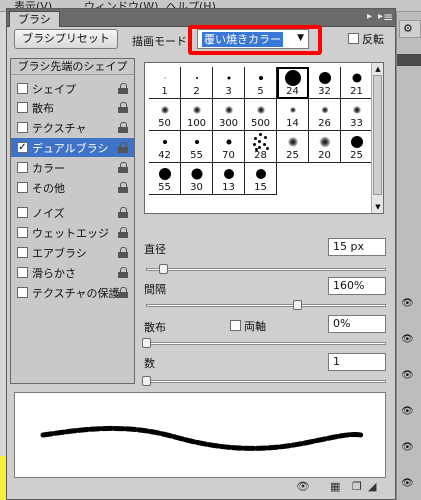 The image size is (421, 500). Describe the element at coordinates (266, 269) in the screenshot. I see `diameter-slider` at that location.